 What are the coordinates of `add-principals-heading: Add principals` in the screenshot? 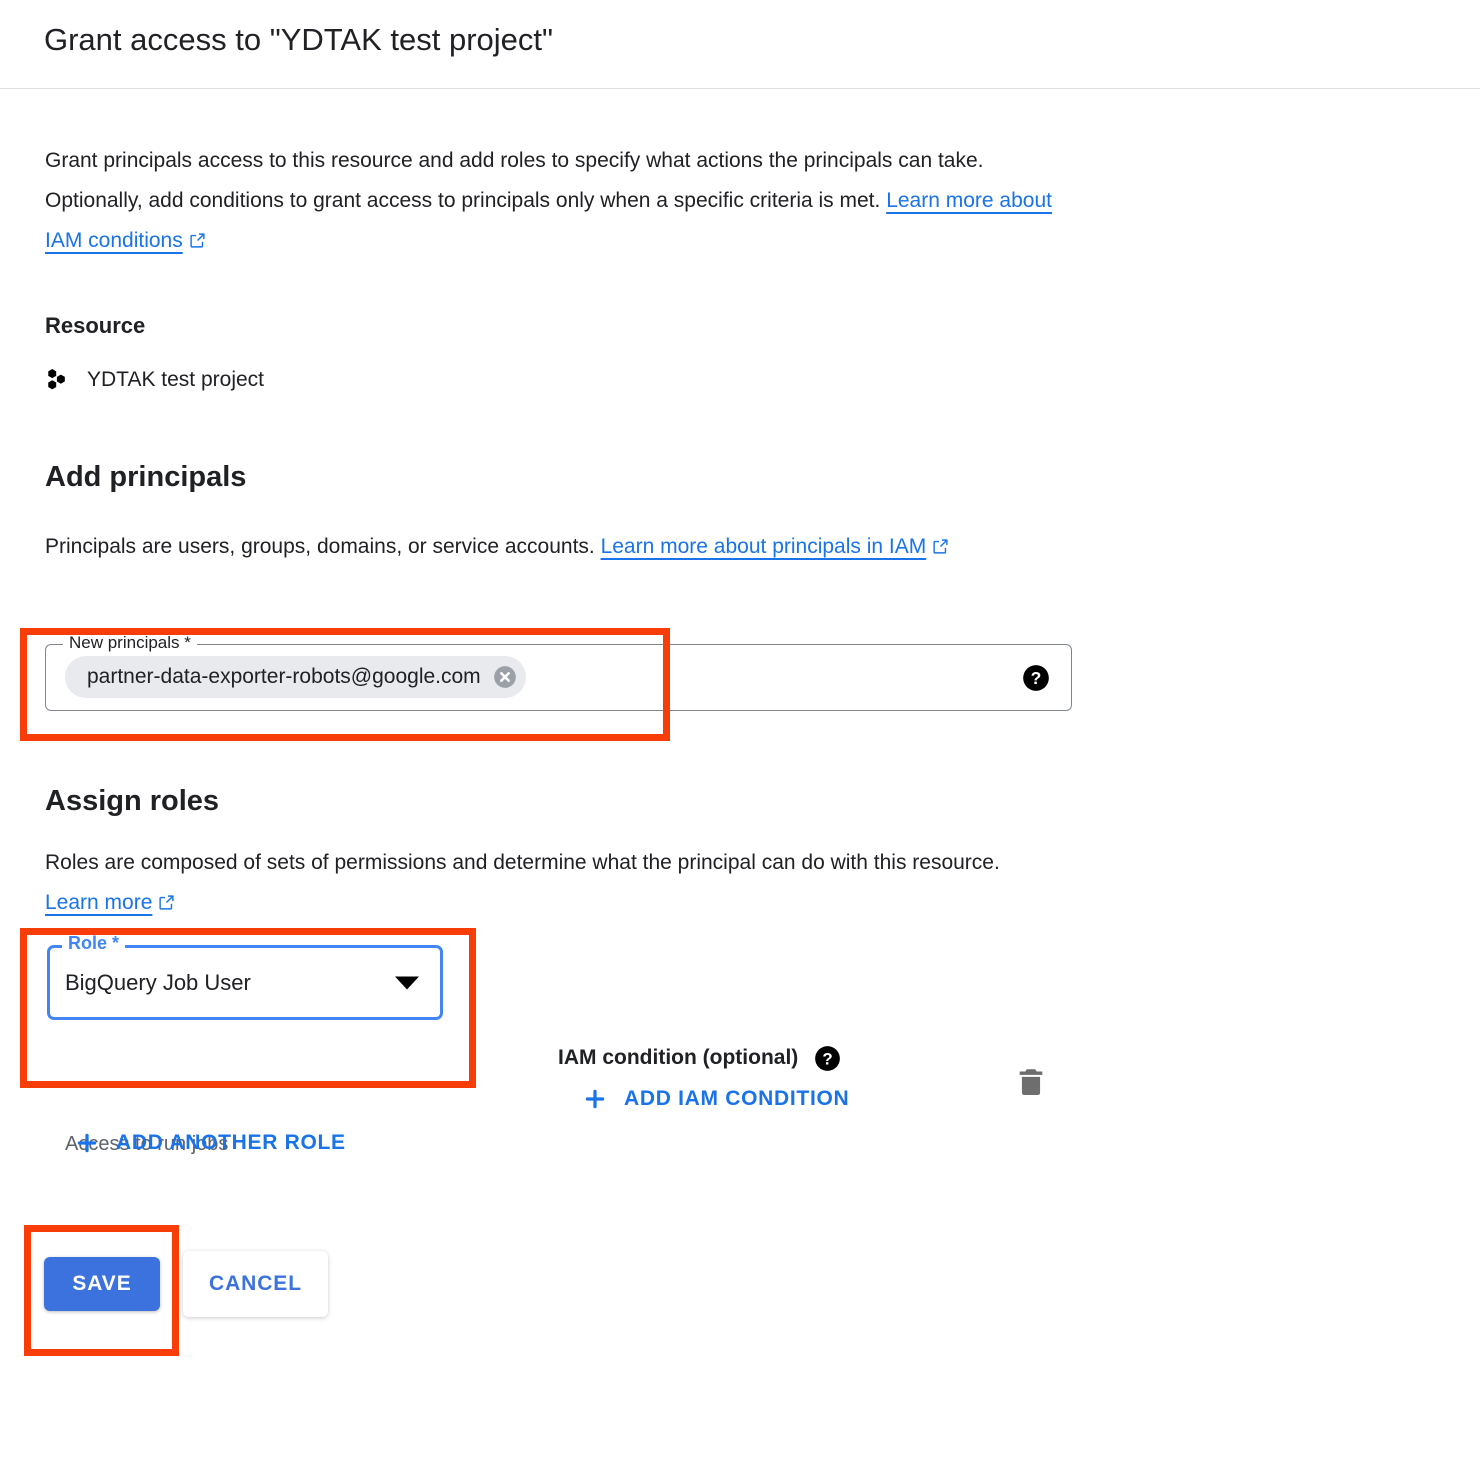 It's located at (146, 477).